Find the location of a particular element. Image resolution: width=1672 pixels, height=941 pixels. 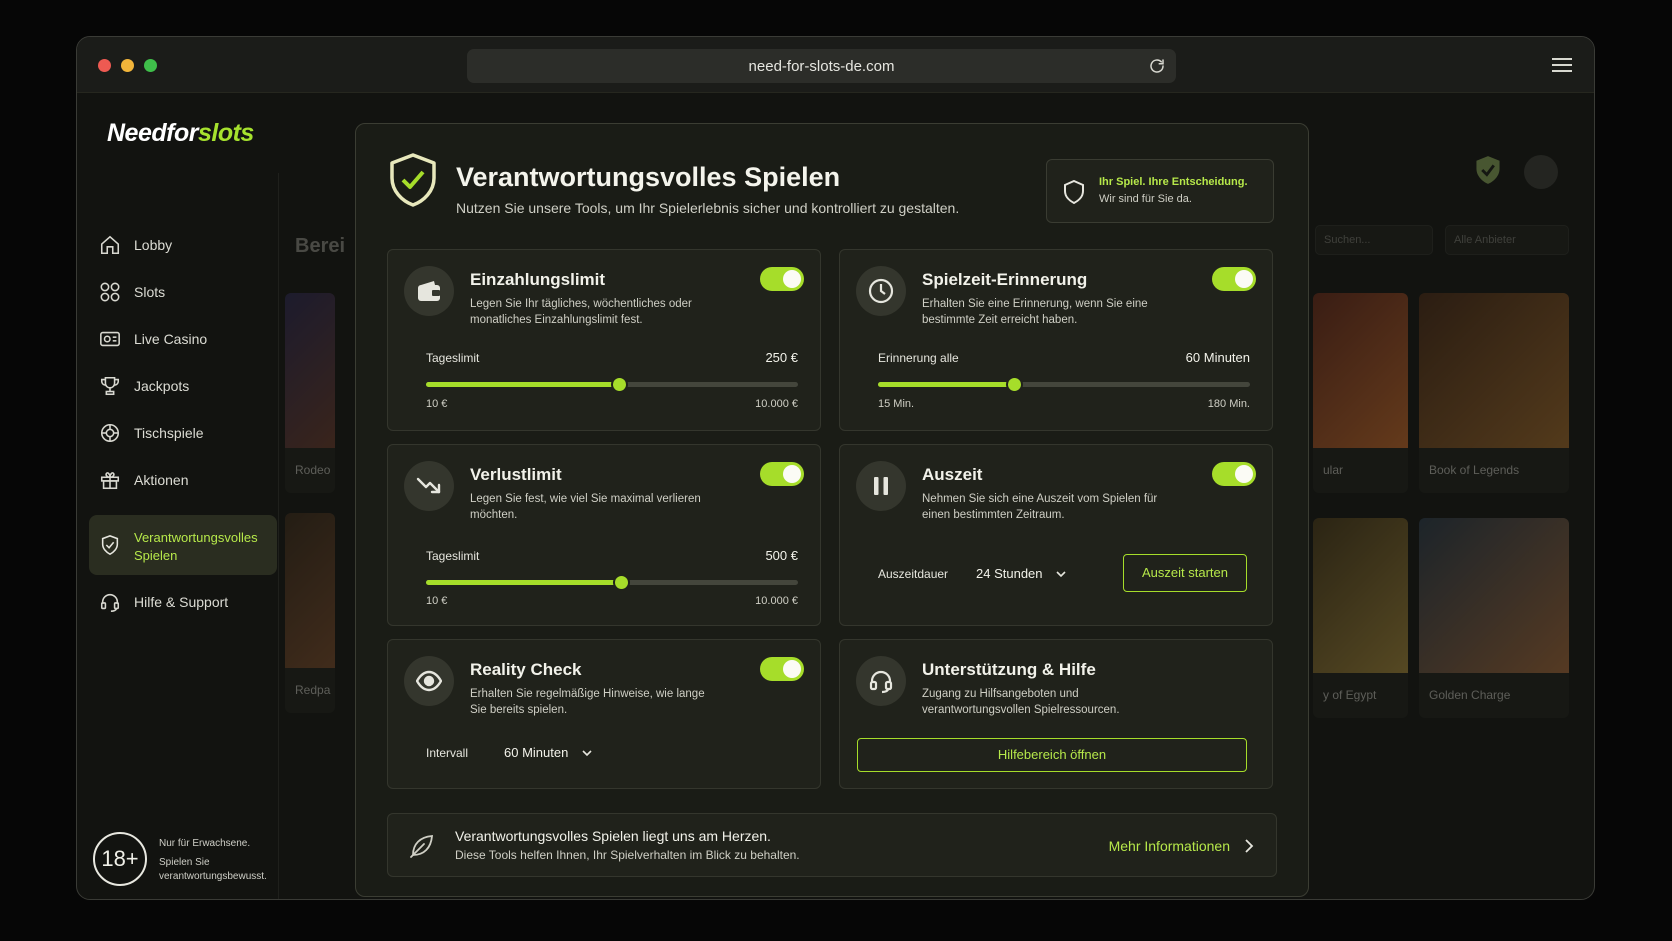

reality-interval-value: 60 Minuten is located at coordinates (536, 752).